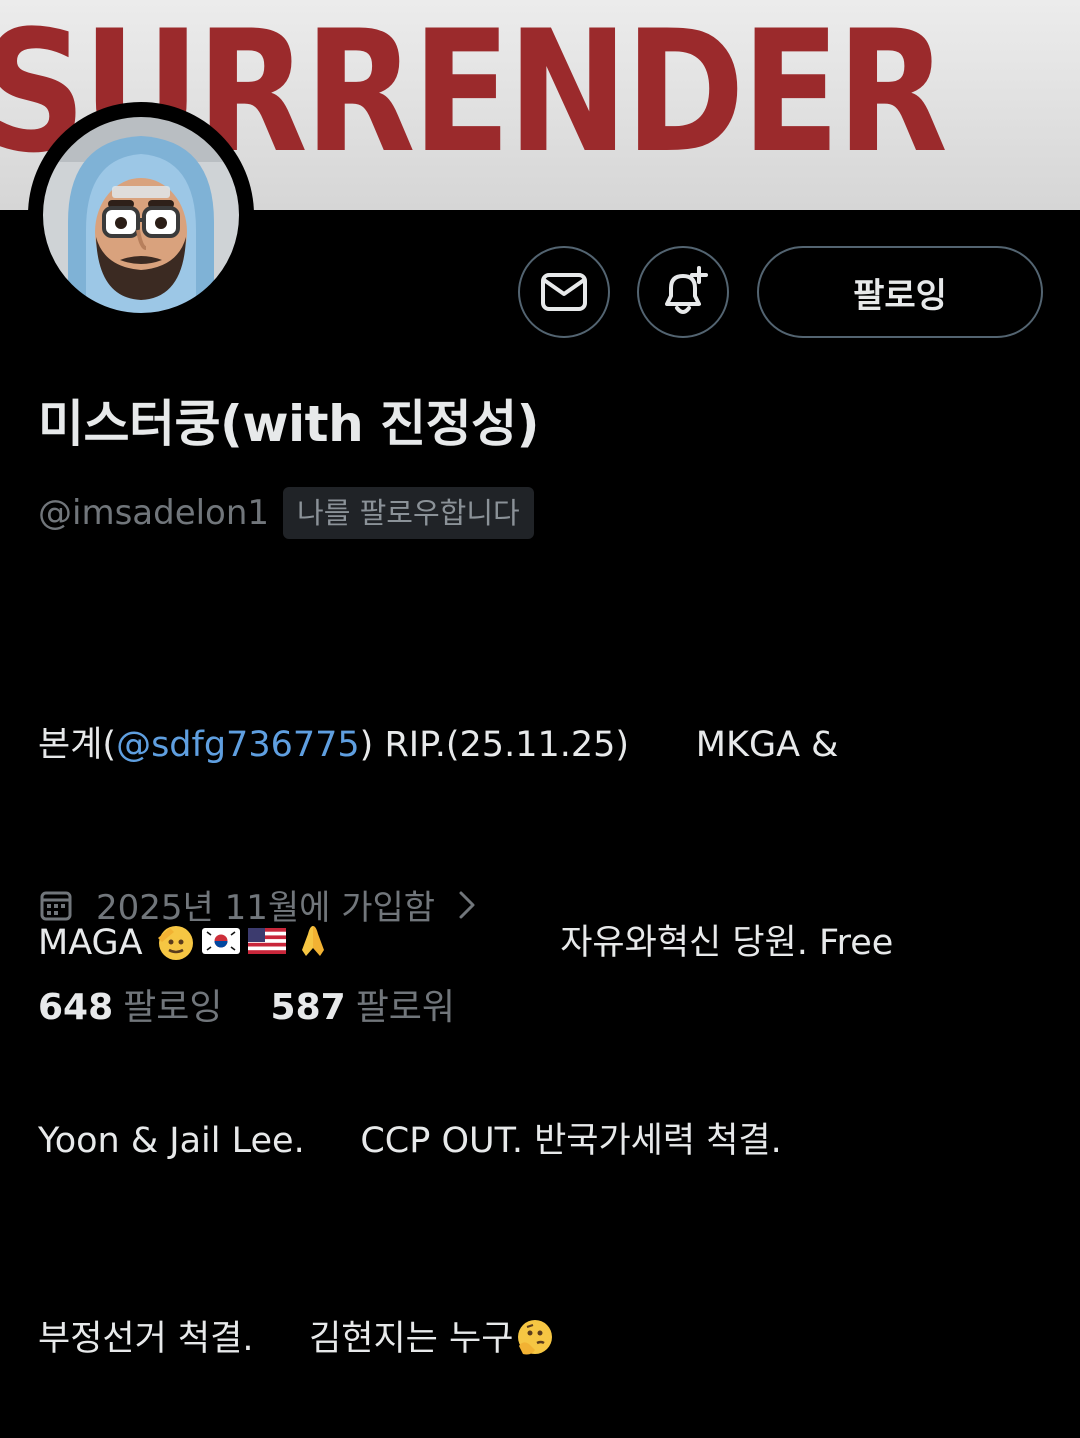 This screenshot has width=1080, height=1438. Describe the element at coordinates (900, 292) in the screenshot. I see `following-button: 팔로잉` at that location.